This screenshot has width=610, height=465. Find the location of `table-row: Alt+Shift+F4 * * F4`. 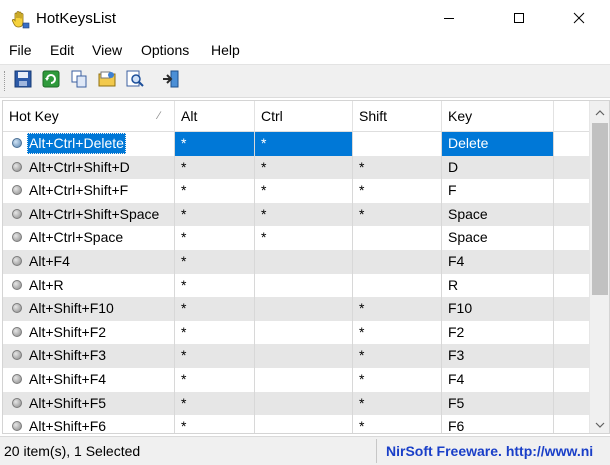

table-row: Alt+Shift+F4 * * F4 is located at coordinates (296, 380).